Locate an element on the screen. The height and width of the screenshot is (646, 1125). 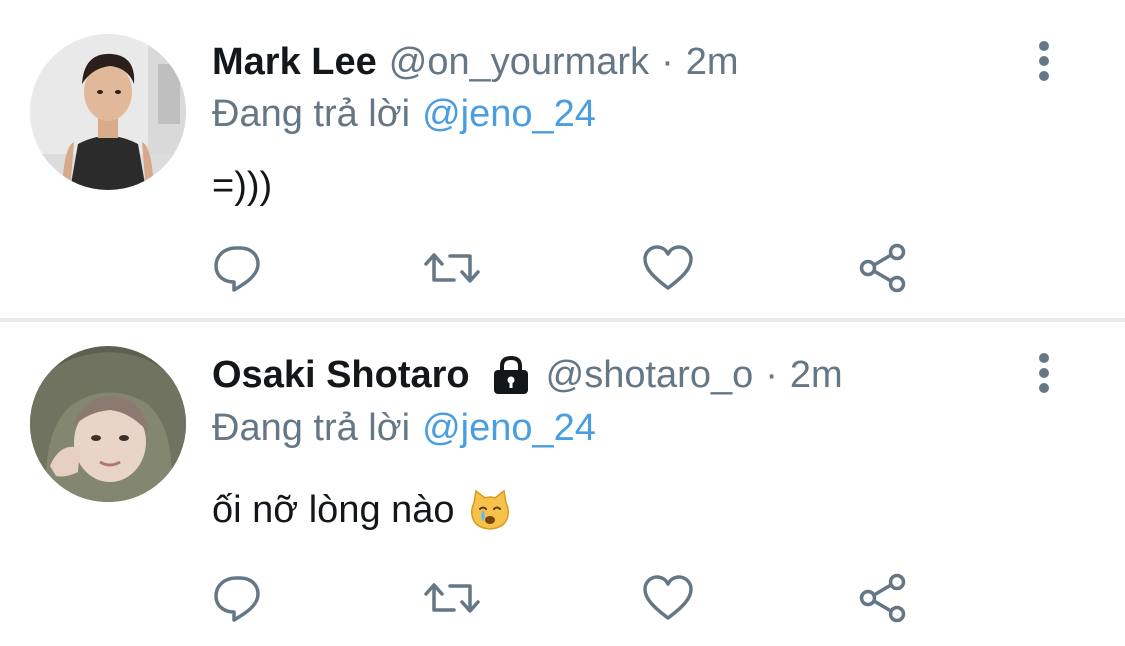
tweet-text: ối nỡ lòng nào is located at coordinates (361, 510).